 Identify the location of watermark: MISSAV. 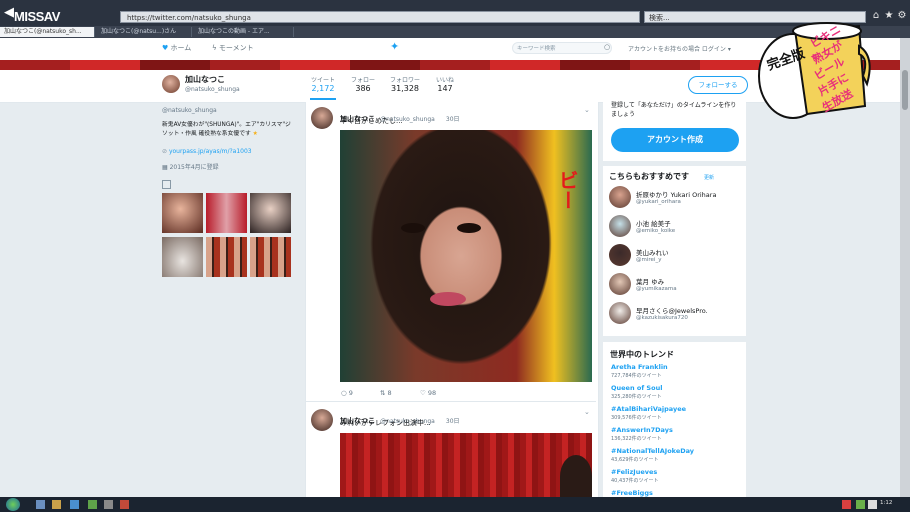
(37, 16).